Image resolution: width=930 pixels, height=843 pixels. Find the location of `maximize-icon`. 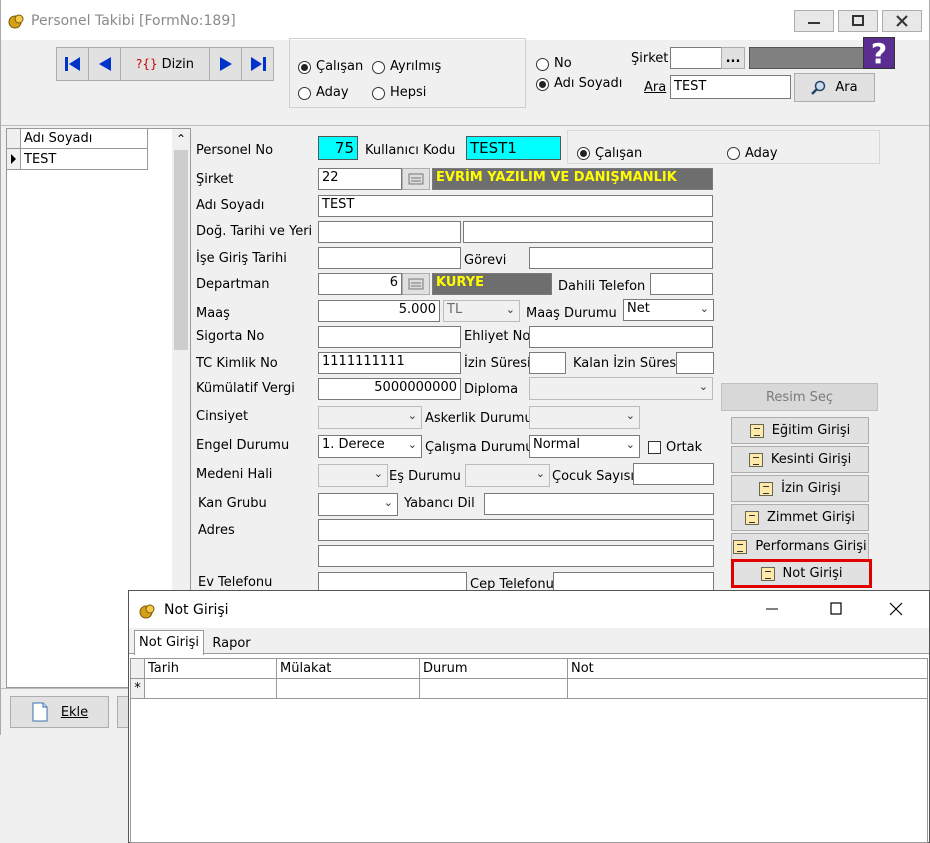

maximize-icon is located at coordinates (836, 608).